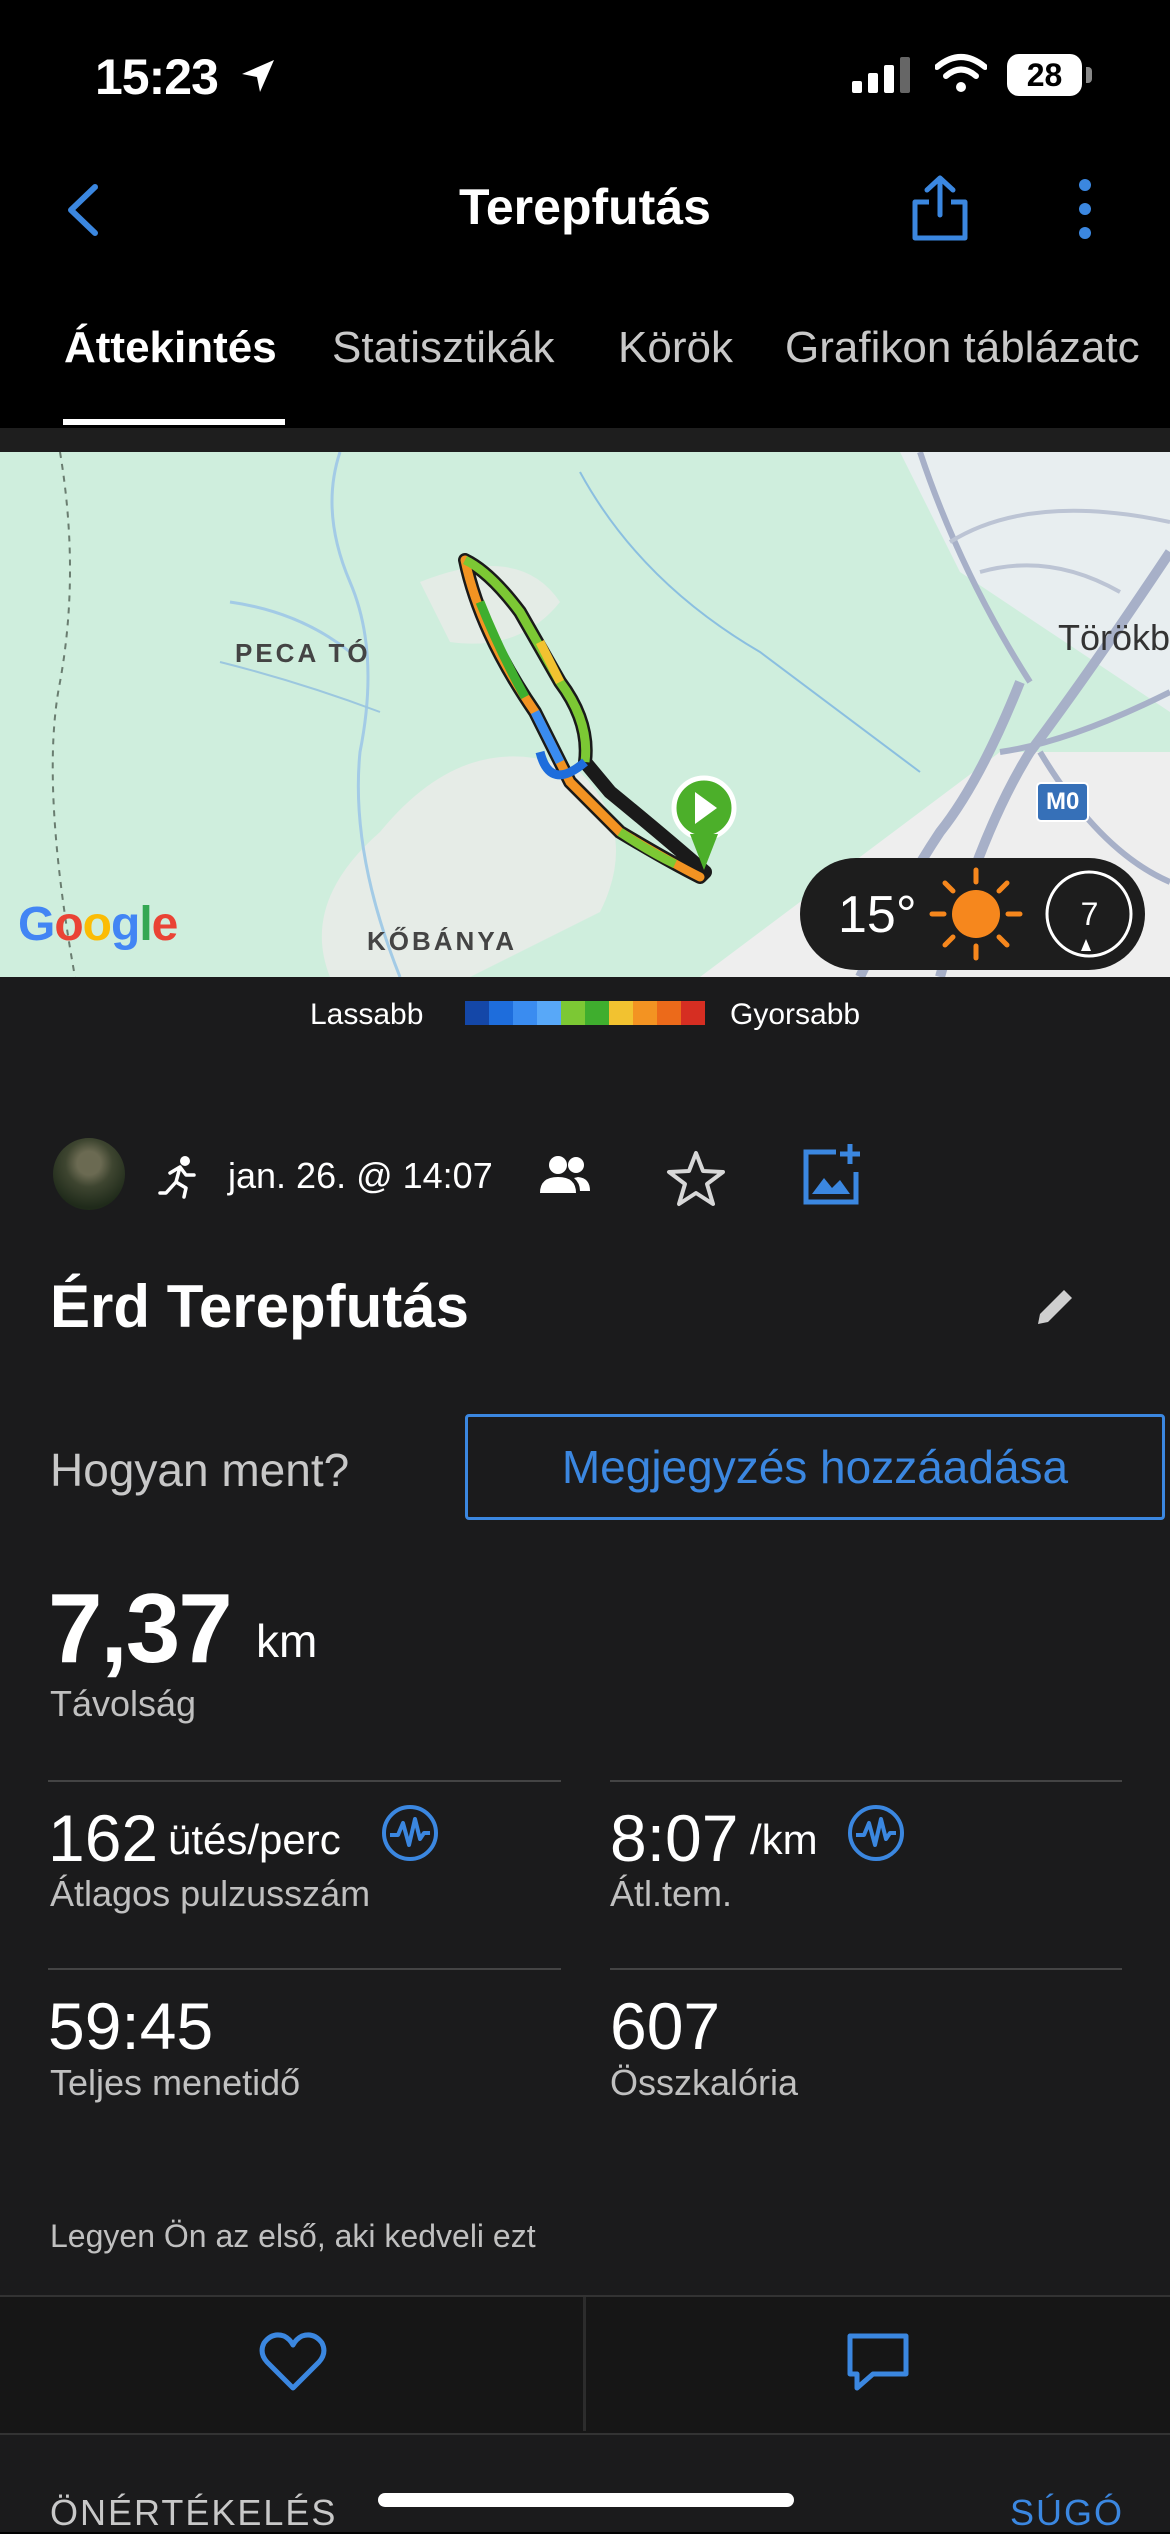  Describe the element at coordinates (175, 2082) in the screenshot. I see `total-time-label: Teljes menetidő` at that location.